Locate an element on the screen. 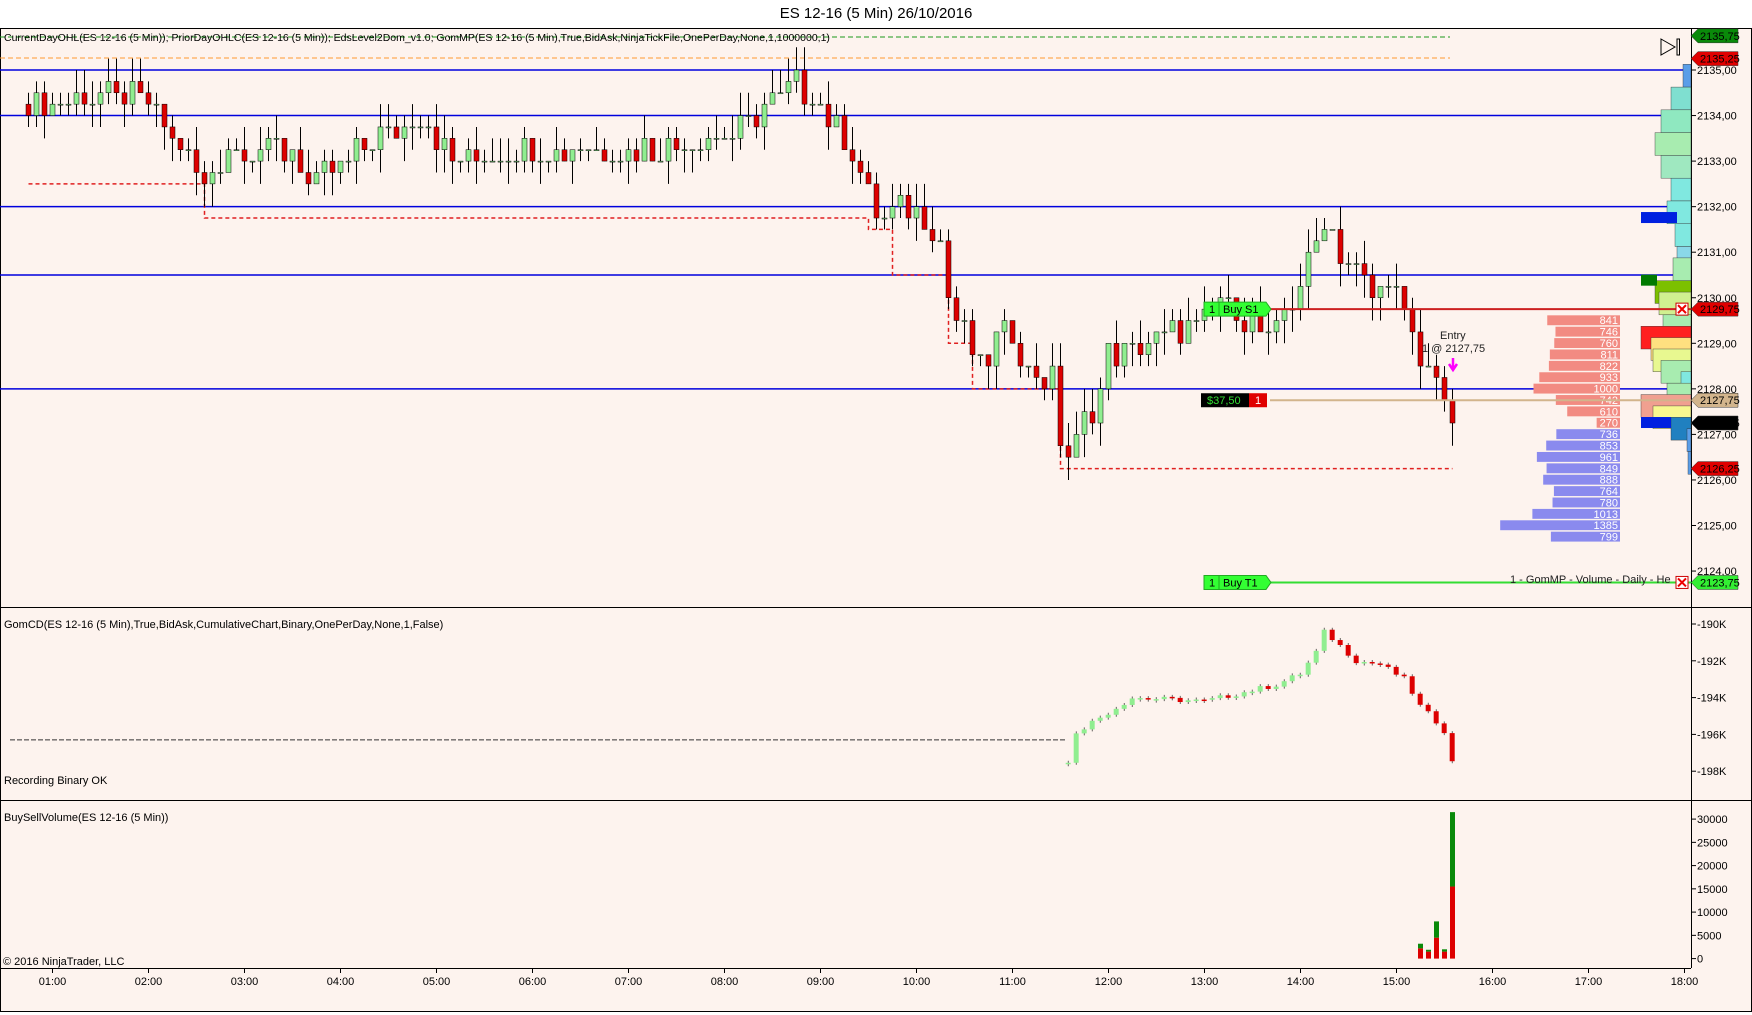  position-pnl-tag: $37,50 1 is located at coordinates (1234, 400).